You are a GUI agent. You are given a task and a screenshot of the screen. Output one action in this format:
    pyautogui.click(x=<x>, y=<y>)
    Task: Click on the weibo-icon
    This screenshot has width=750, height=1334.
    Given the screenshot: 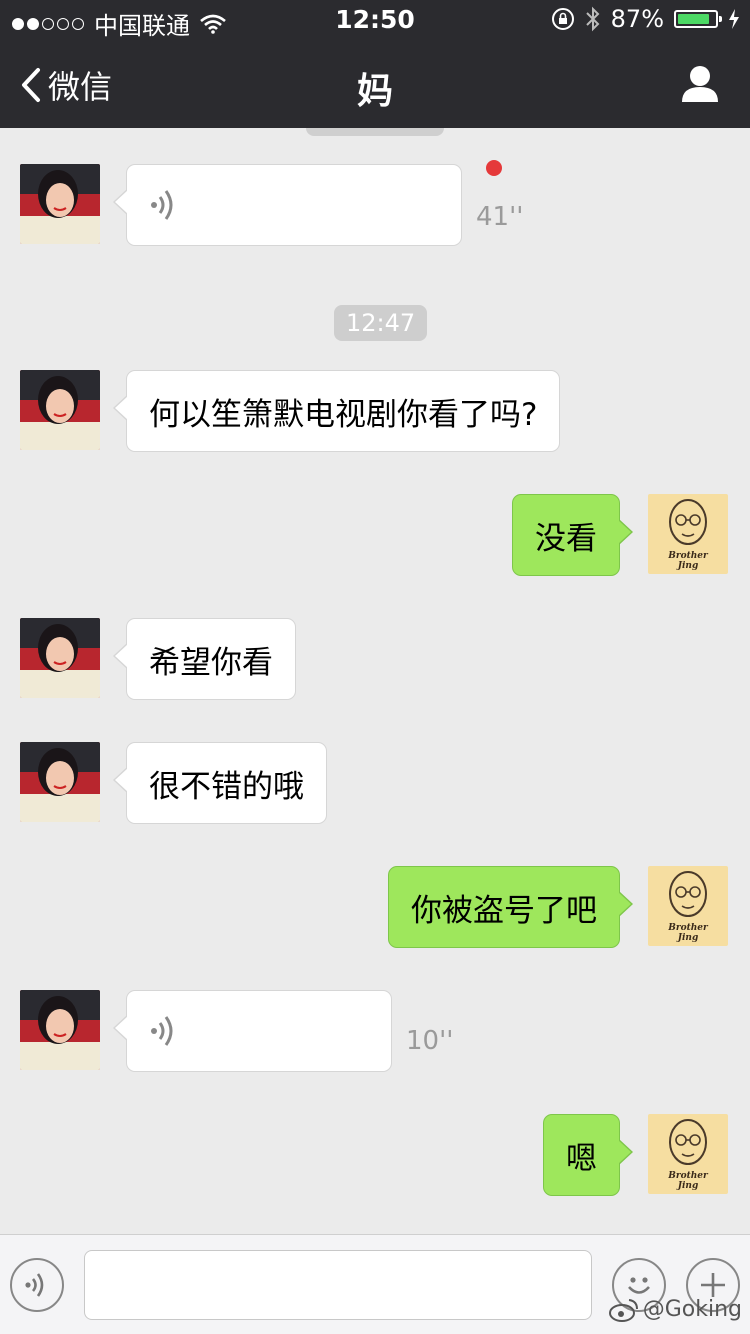 What is the action you would take?
    pyautogui.click(x=623, y=1310)
    